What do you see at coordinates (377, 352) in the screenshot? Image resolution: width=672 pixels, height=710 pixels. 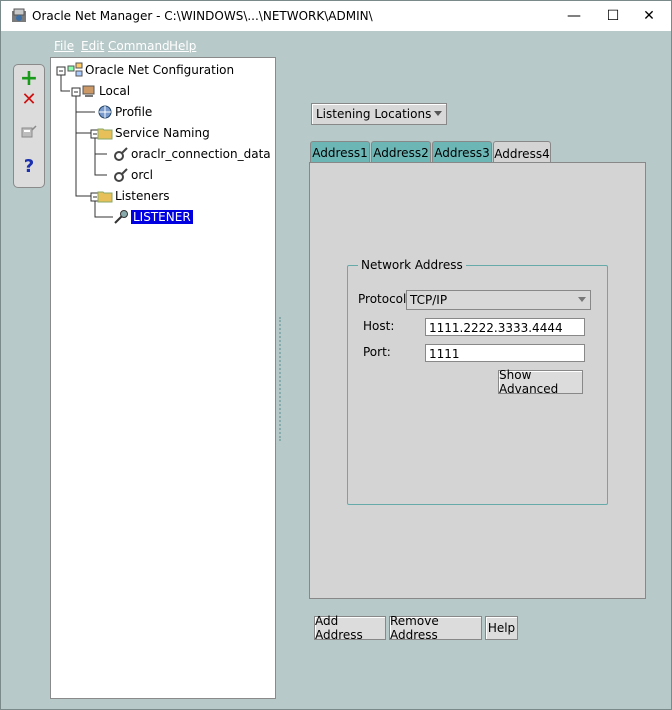 I see `port-label: Port:` at bounding box center [377, 352].